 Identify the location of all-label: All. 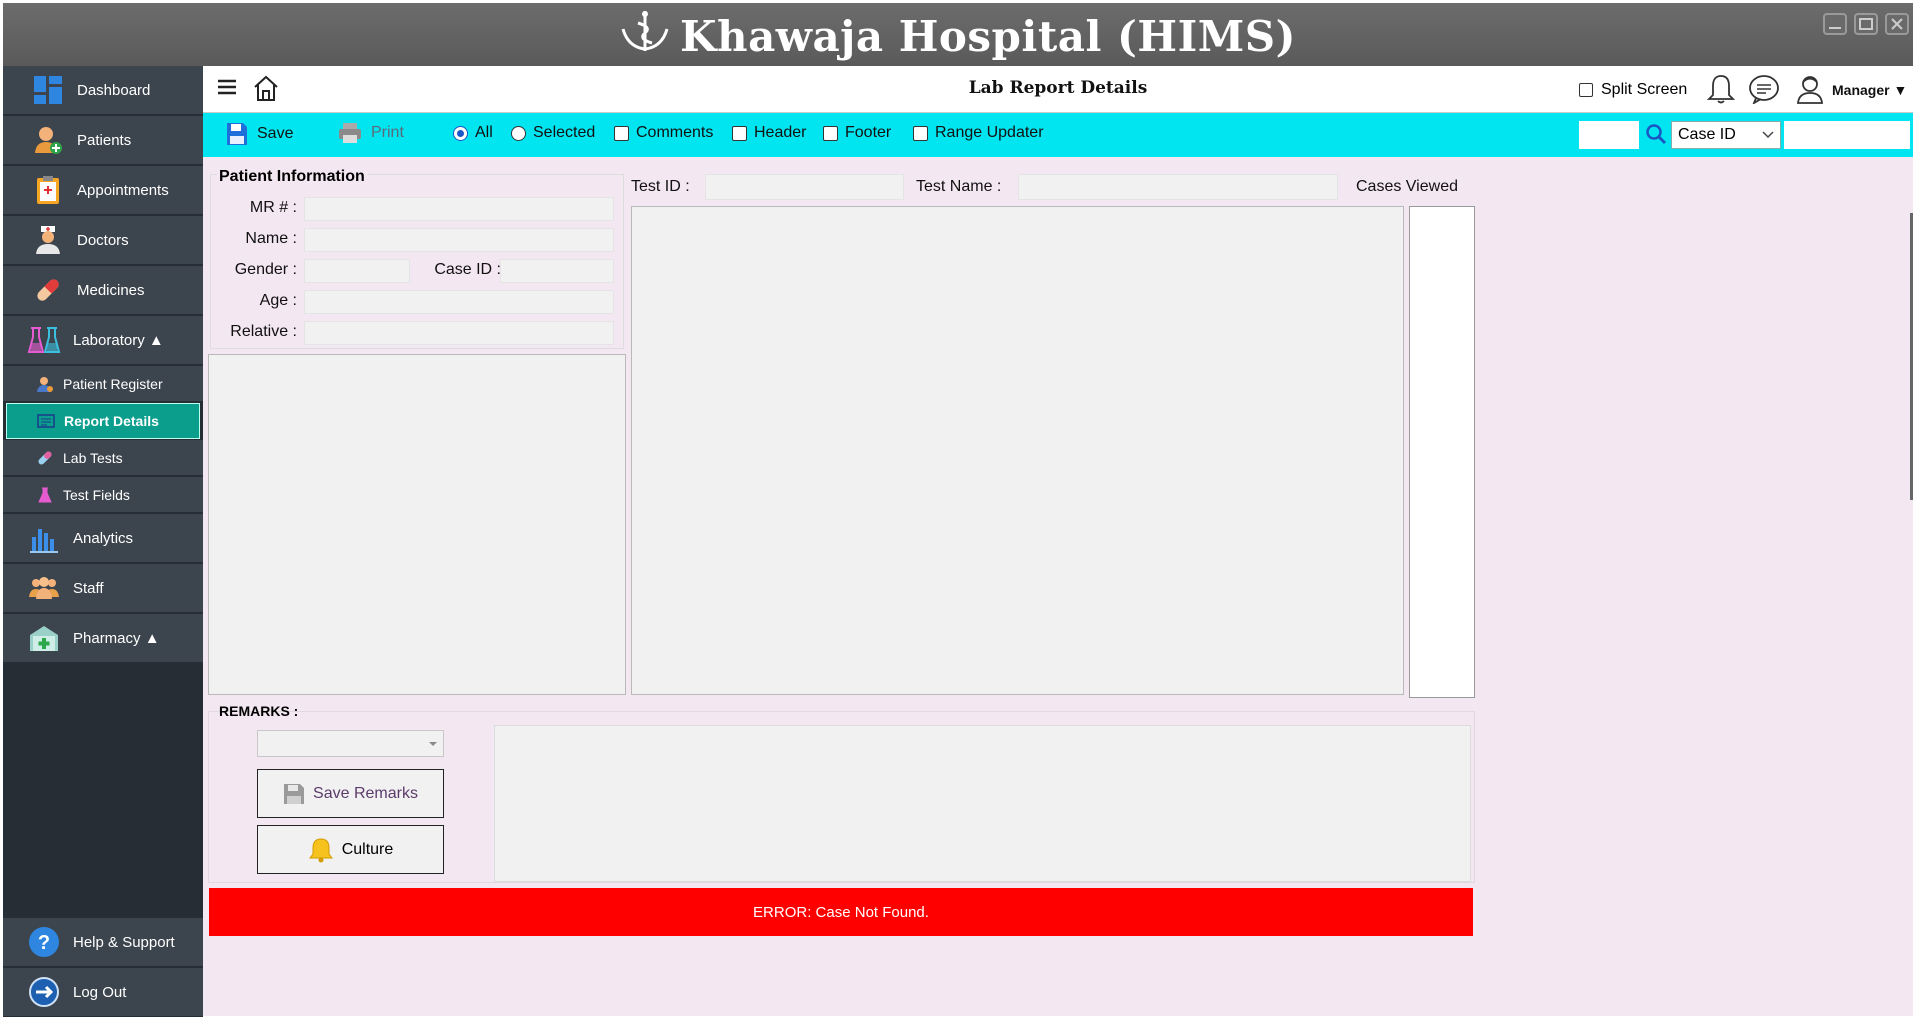
(484, 132).